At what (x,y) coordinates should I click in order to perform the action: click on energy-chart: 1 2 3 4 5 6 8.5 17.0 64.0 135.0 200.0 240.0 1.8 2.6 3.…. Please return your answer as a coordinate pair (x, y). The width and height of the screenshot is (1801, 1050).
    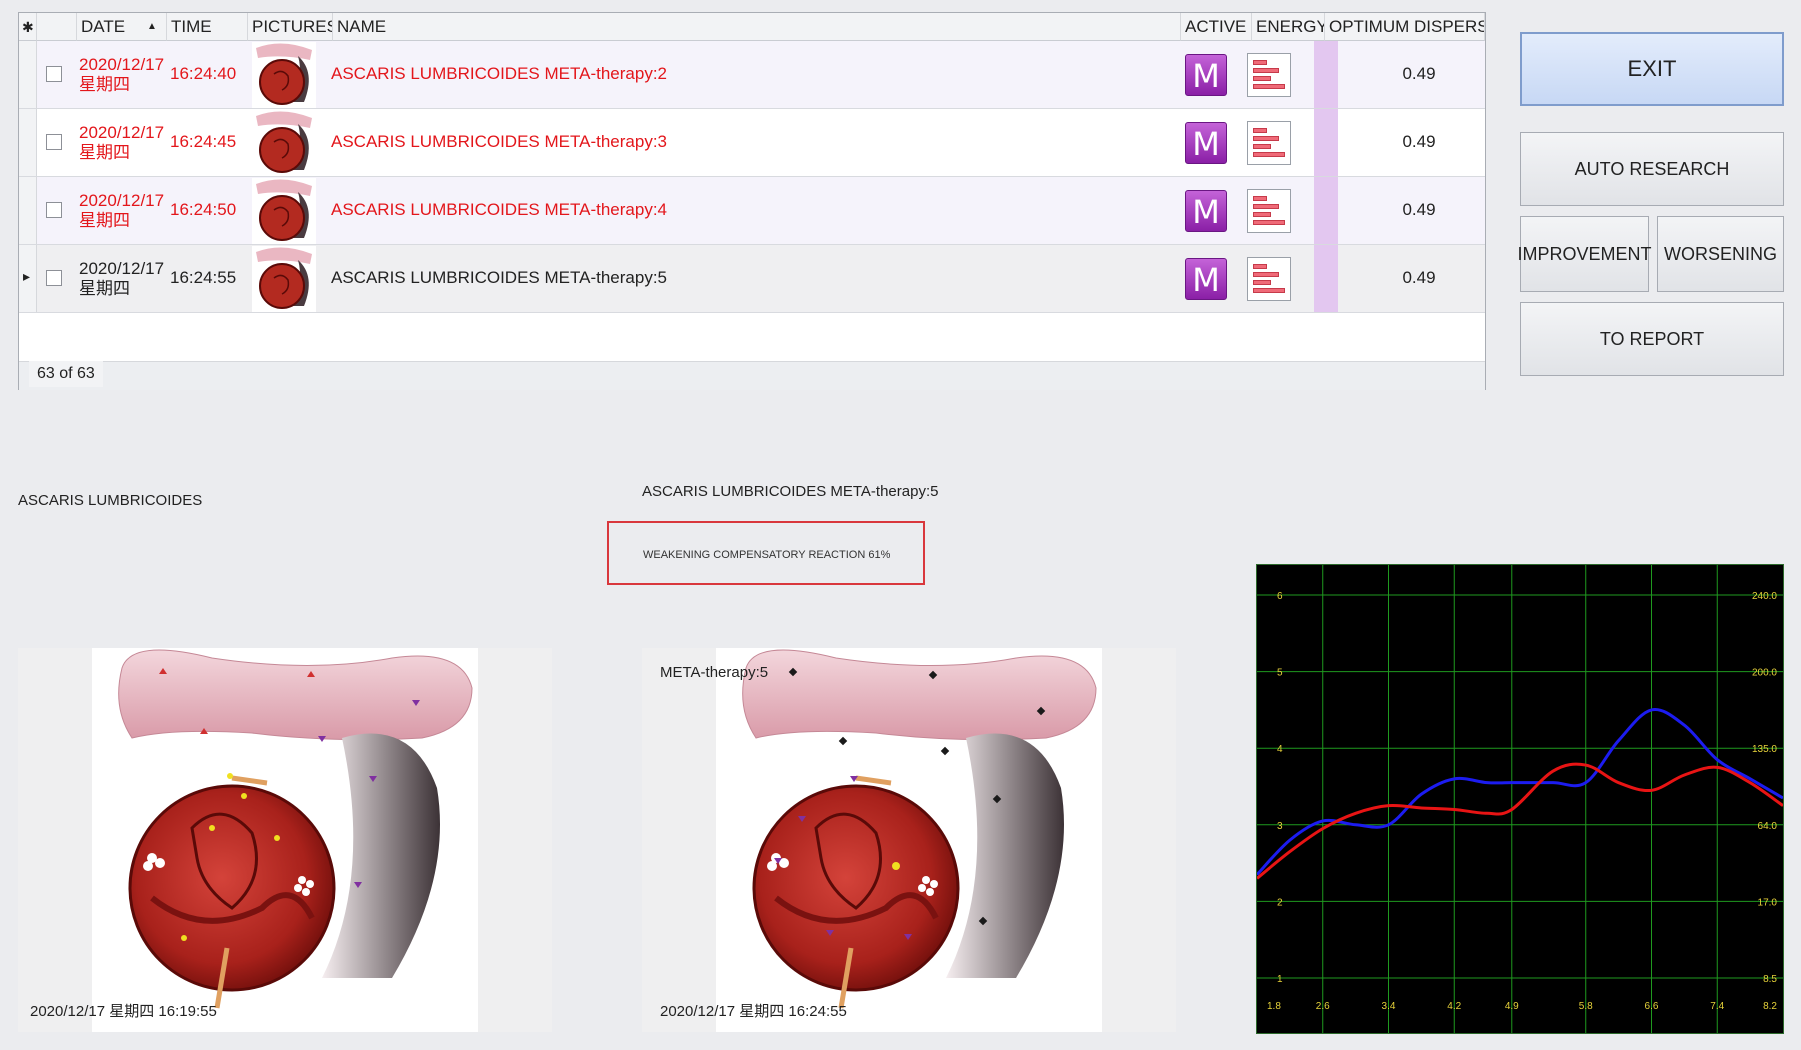
    Looking at the image, I should click on (1519, 799).